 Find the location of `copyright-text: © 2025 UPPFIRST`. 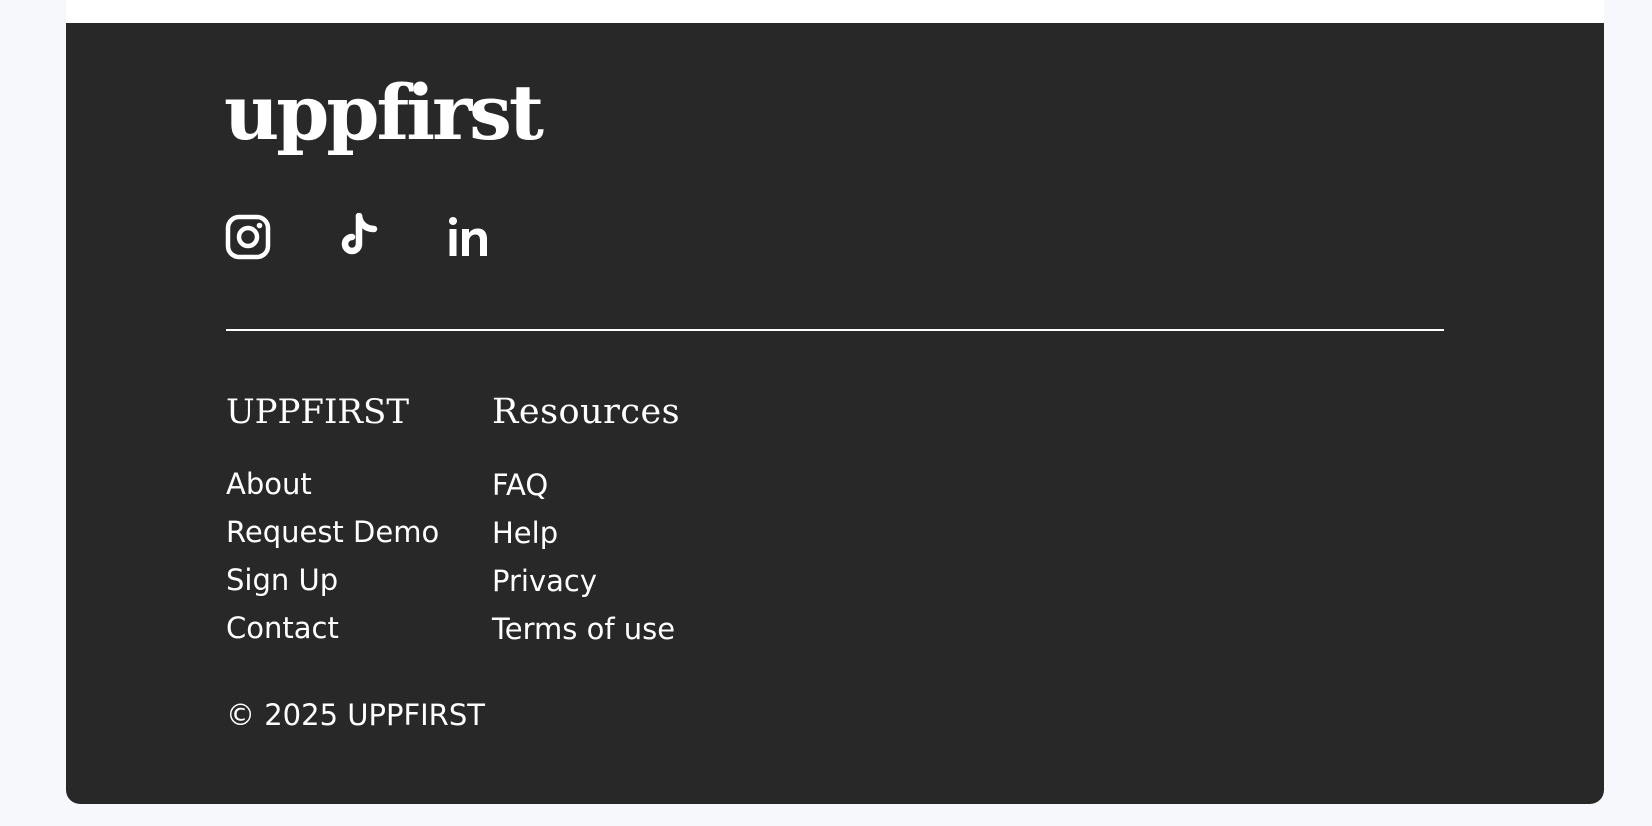

copyright-text: © 2025 UPPFIRST is located at coordinates (355, 715).